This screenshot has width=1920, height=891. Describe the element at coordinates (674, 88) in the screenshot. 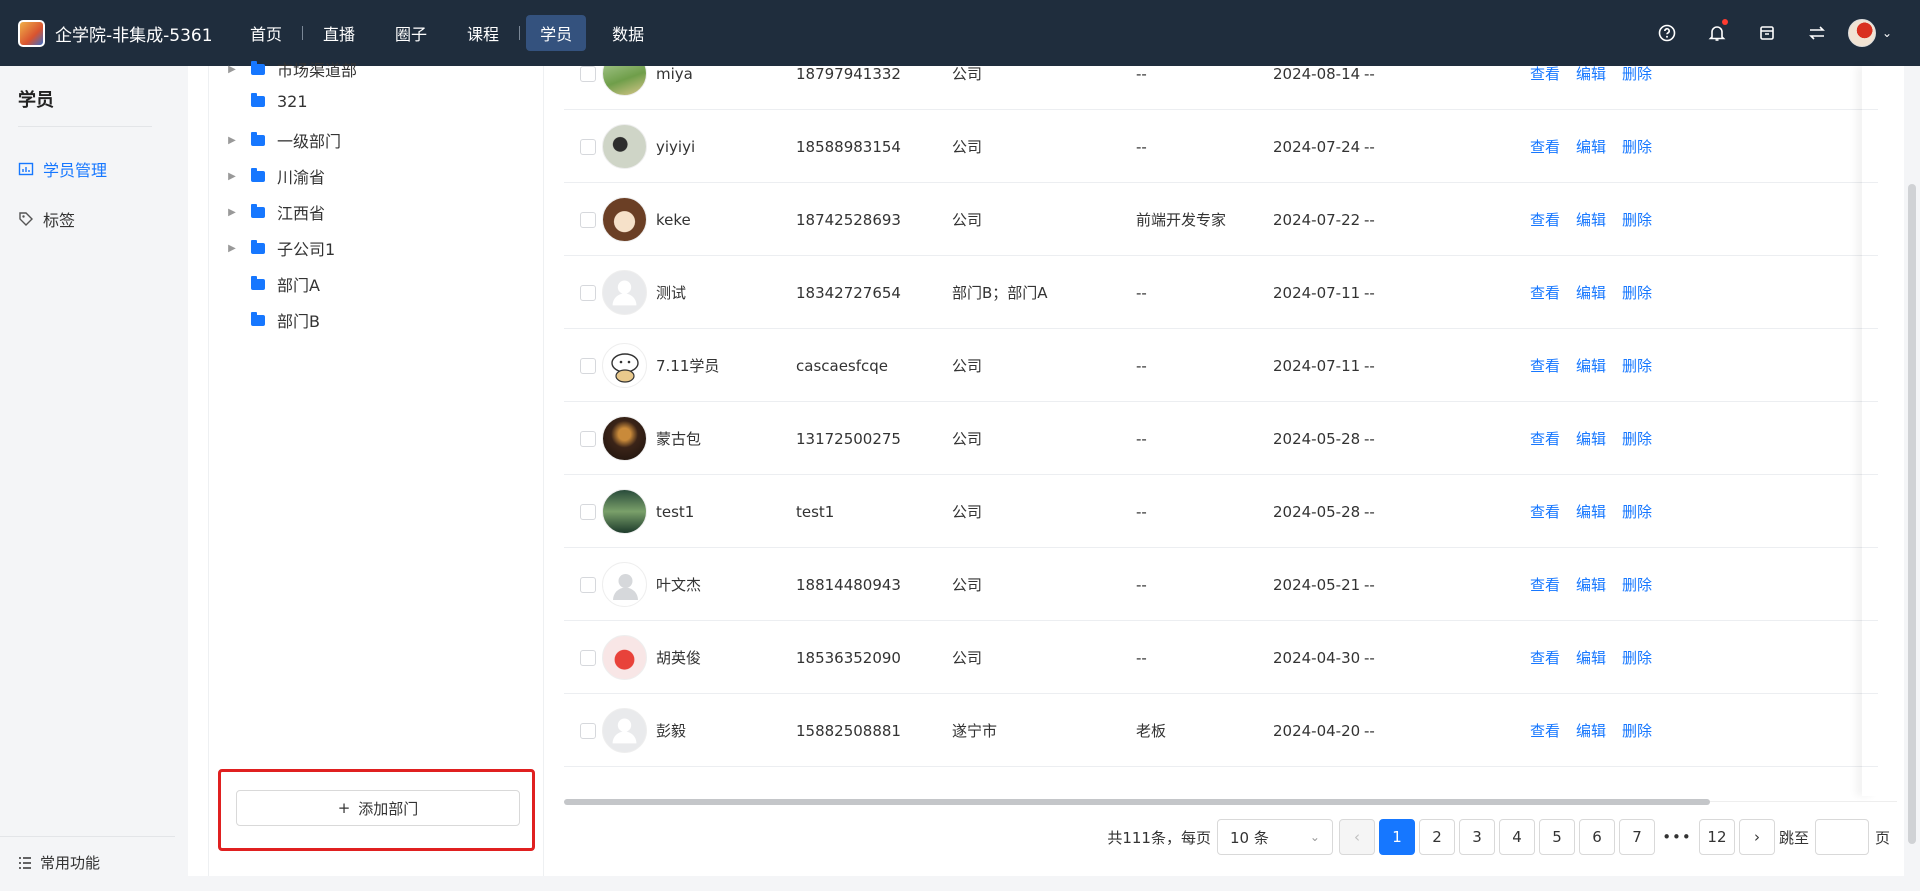

I see `student-name: miya` at that location.